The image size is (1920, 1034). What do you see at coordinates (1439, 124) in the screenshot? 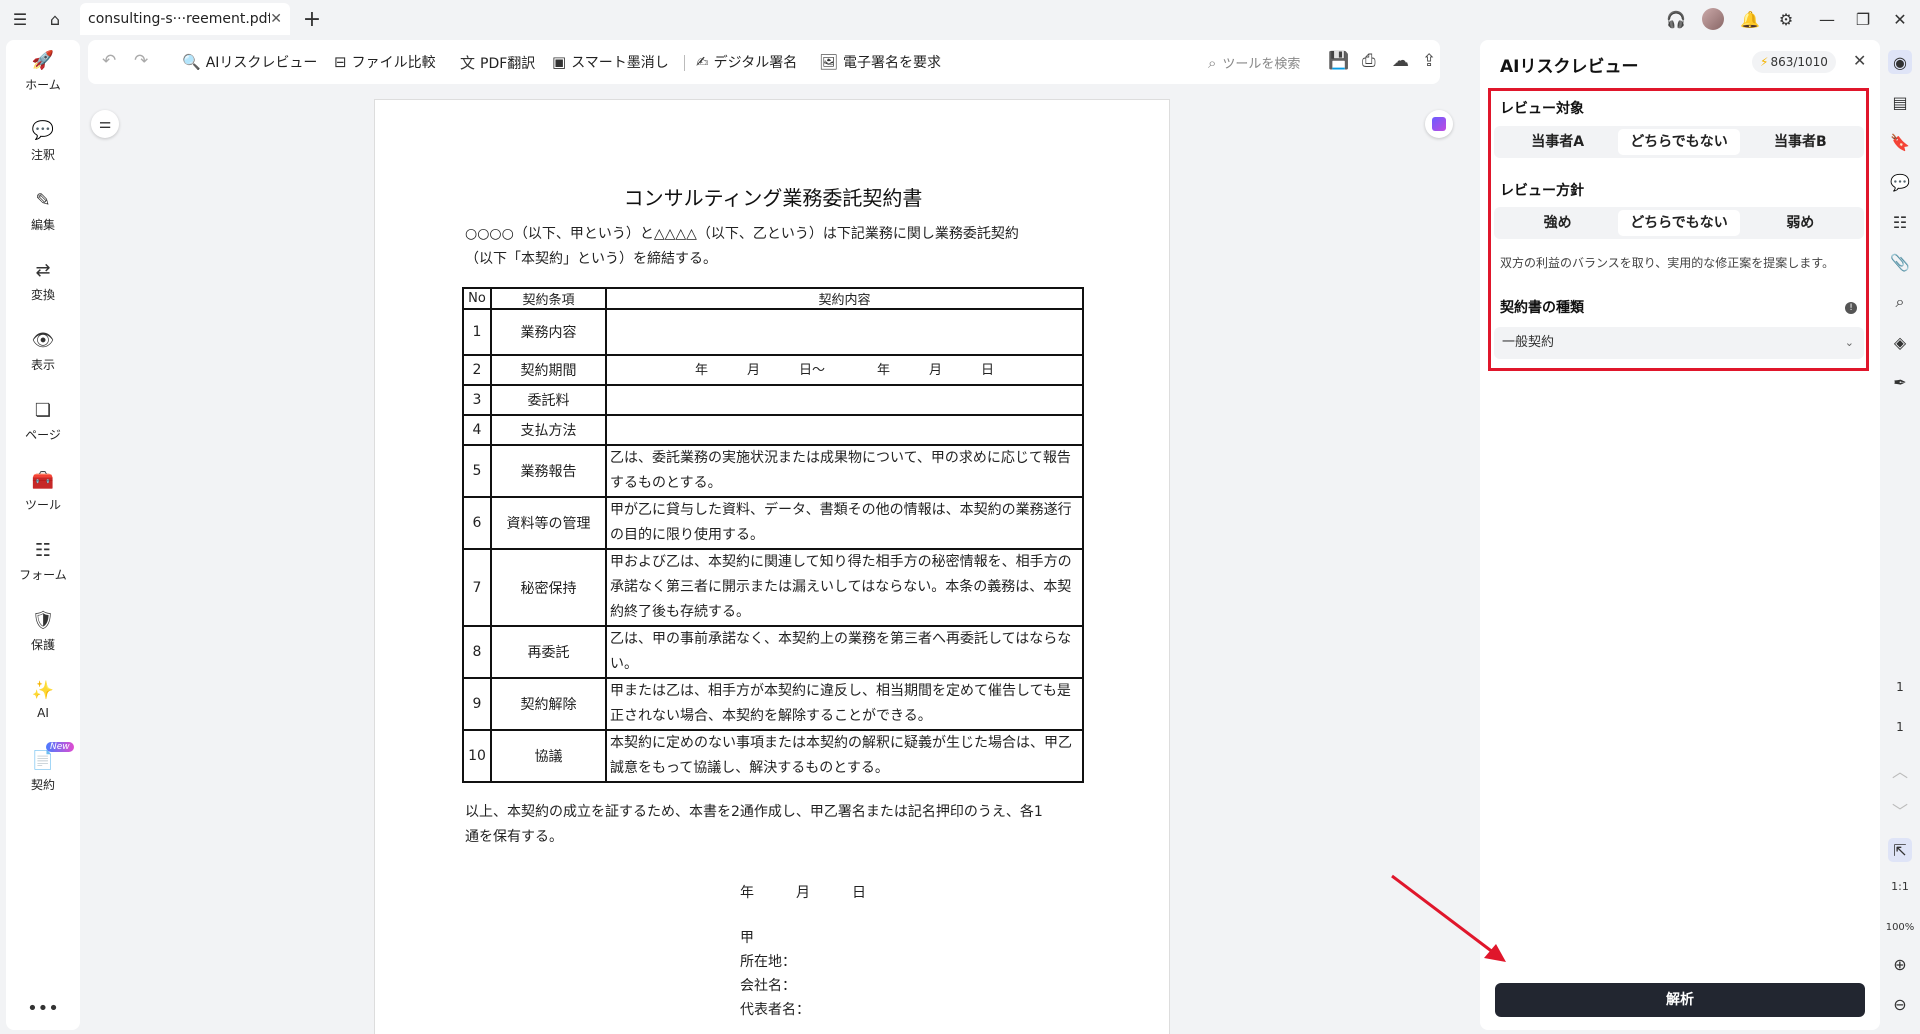
I see `ai-assistant-icon` at bounding box center [1439, 124].